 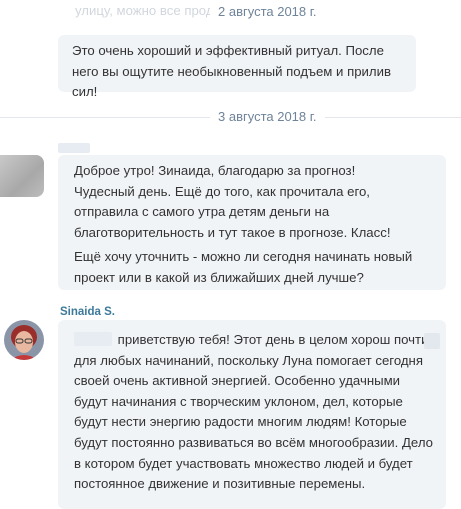 I want to click on blurred-sender-name, so click(x=74, y=148).